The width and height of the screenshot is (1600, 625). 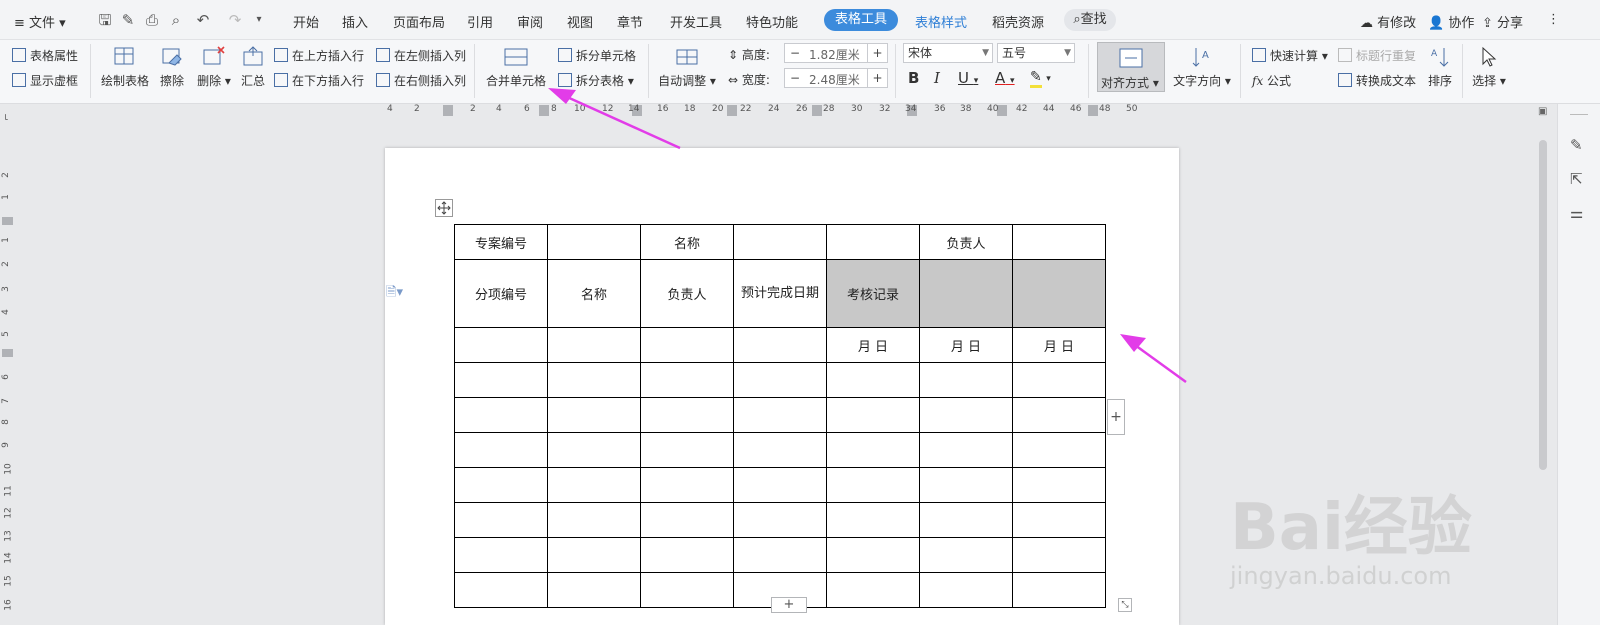 I want to click on tab-table-tools: 表格工具, so click(x=861, y=20).